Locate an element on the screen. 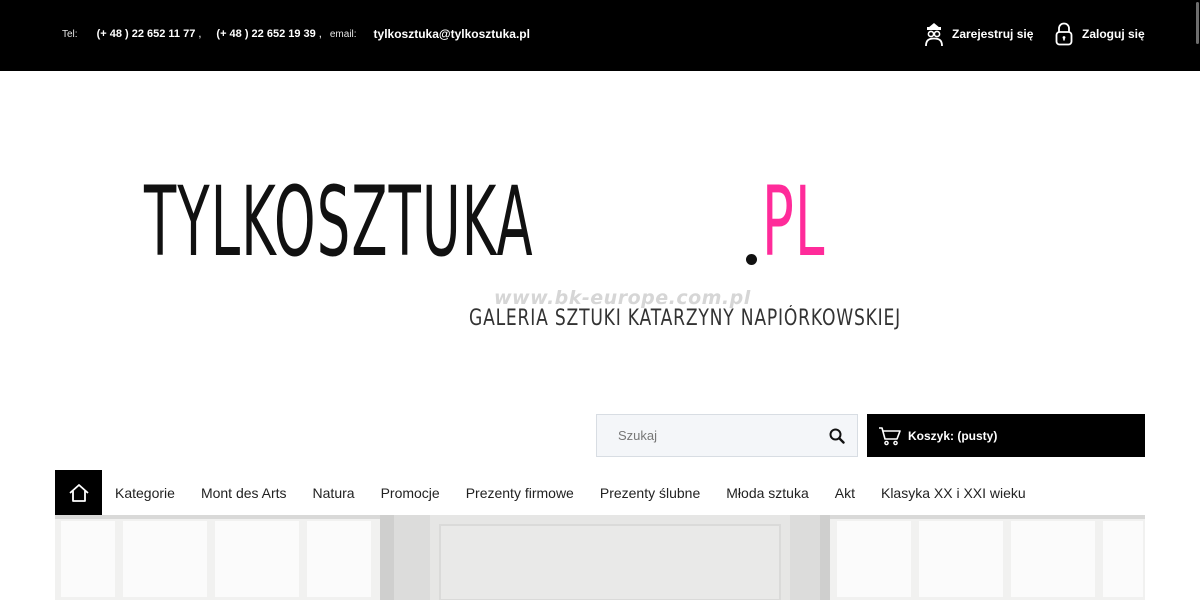 This screenshot has width=1200, height=600. nav-item-mloda-sztuka: Młoda sztuka is located at coordinates (767, 493).